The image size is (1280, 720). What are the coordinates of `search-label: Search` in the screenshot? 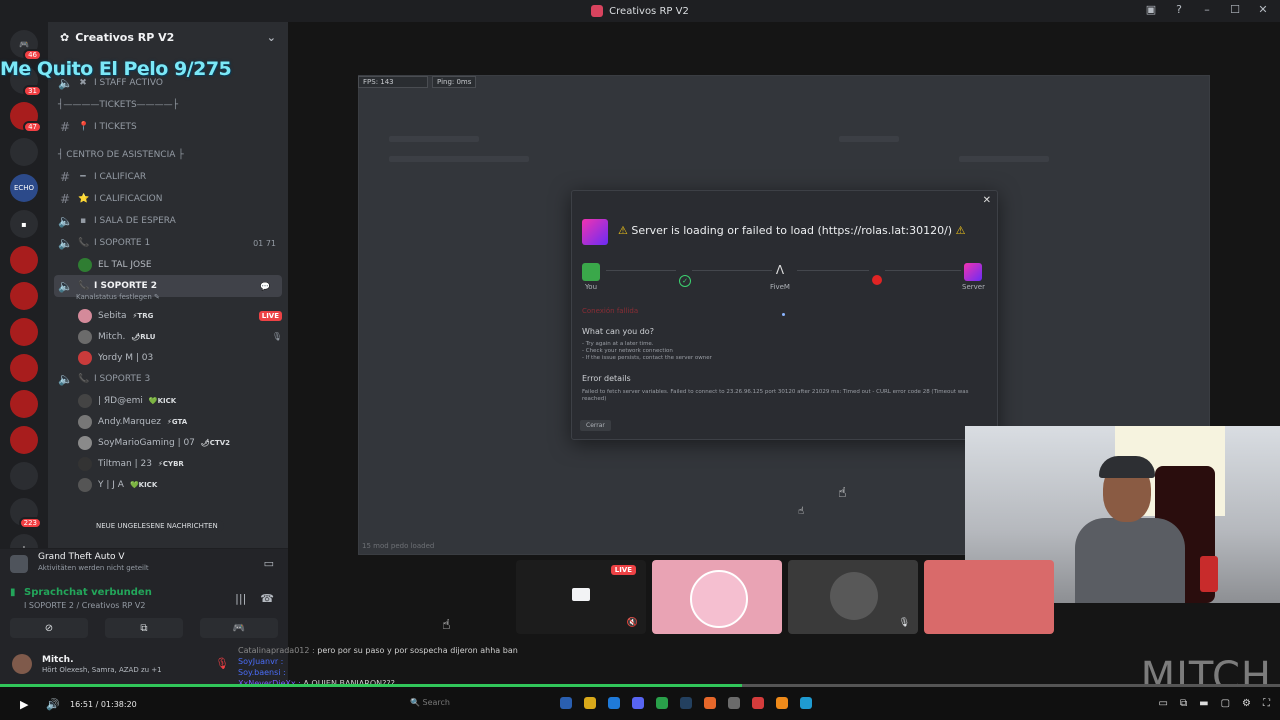 It's located at (436, 702).